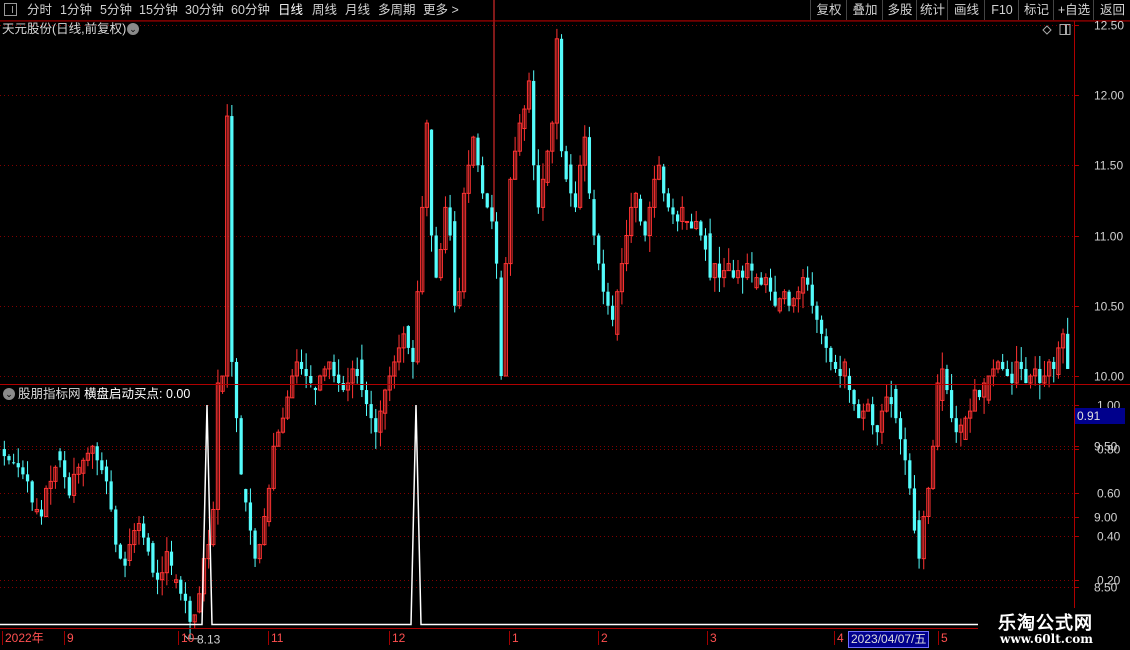 Image resolution: width=1130 pixels, height=650 pixels. What do you see at coordinates (133, 29) in the screenshot?
I see `title-dropdown-icon: ⌄` at bounding box center [133, 29].